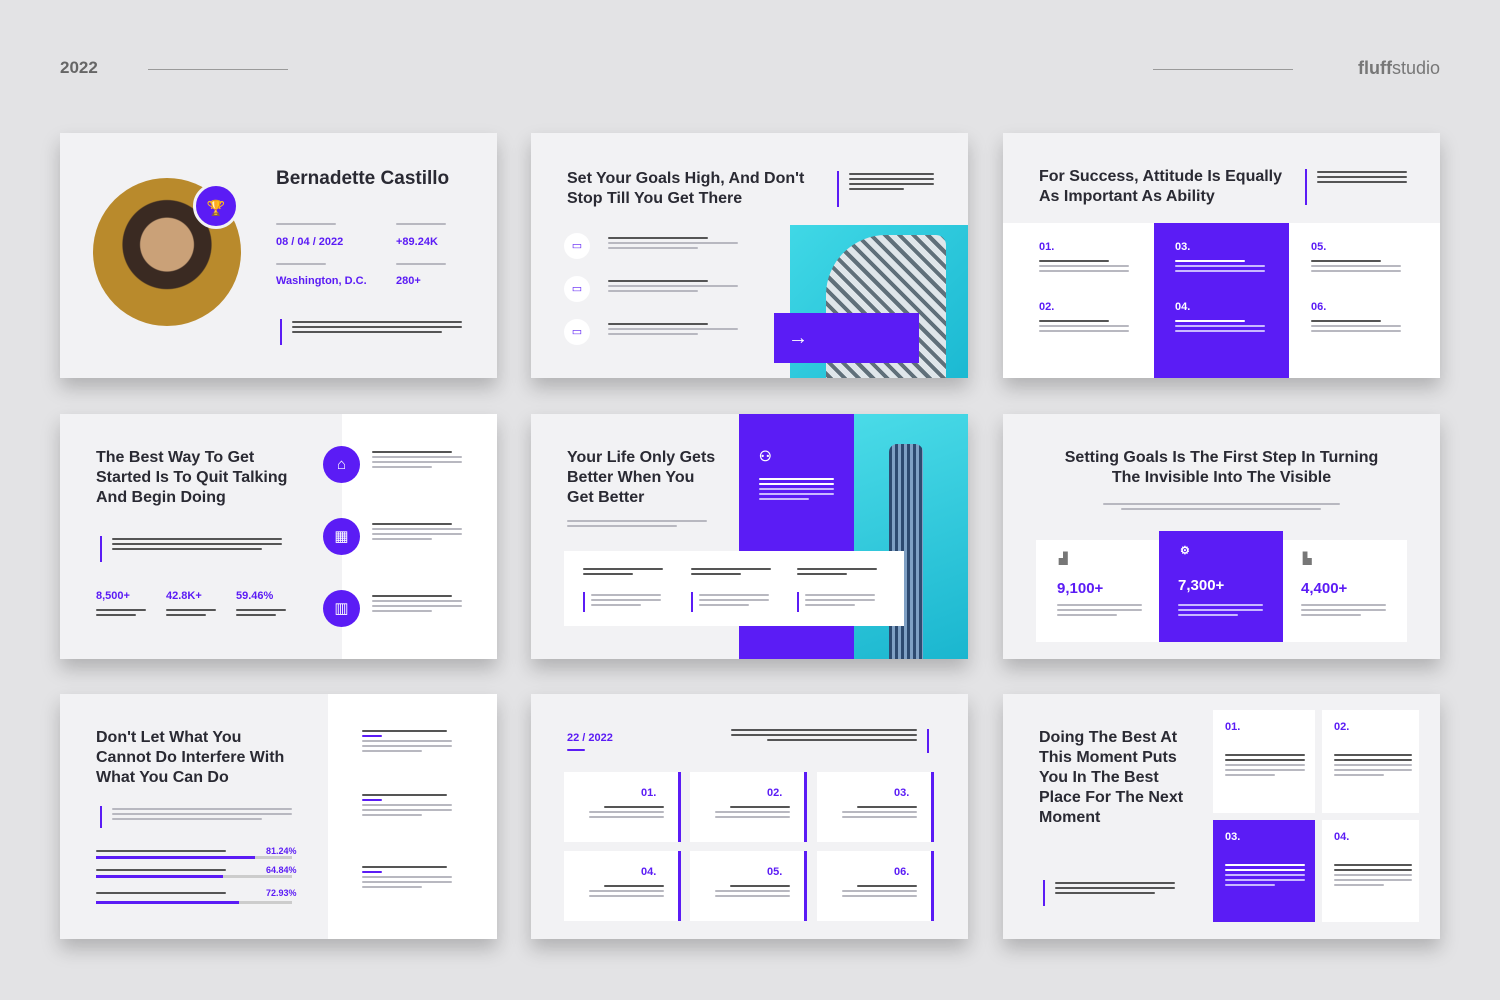 The height and width of the screenshot is (1000, 1500). What do you see at coordinates (216, 206) in the screenshot?
I see `trophy-icon: 🏆` at bounding box center [216, 206].